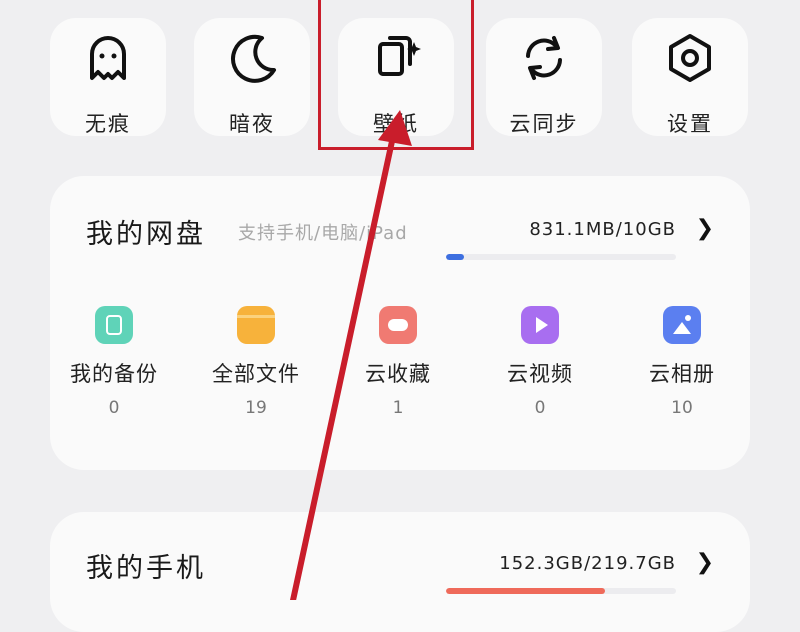 Image resolution: width=800 pixels, height=632 pixels. What do you see at coordinates (682, 374) in the screenshot?
I see `feature-name: 云相册` at bounding box center [682, 374].